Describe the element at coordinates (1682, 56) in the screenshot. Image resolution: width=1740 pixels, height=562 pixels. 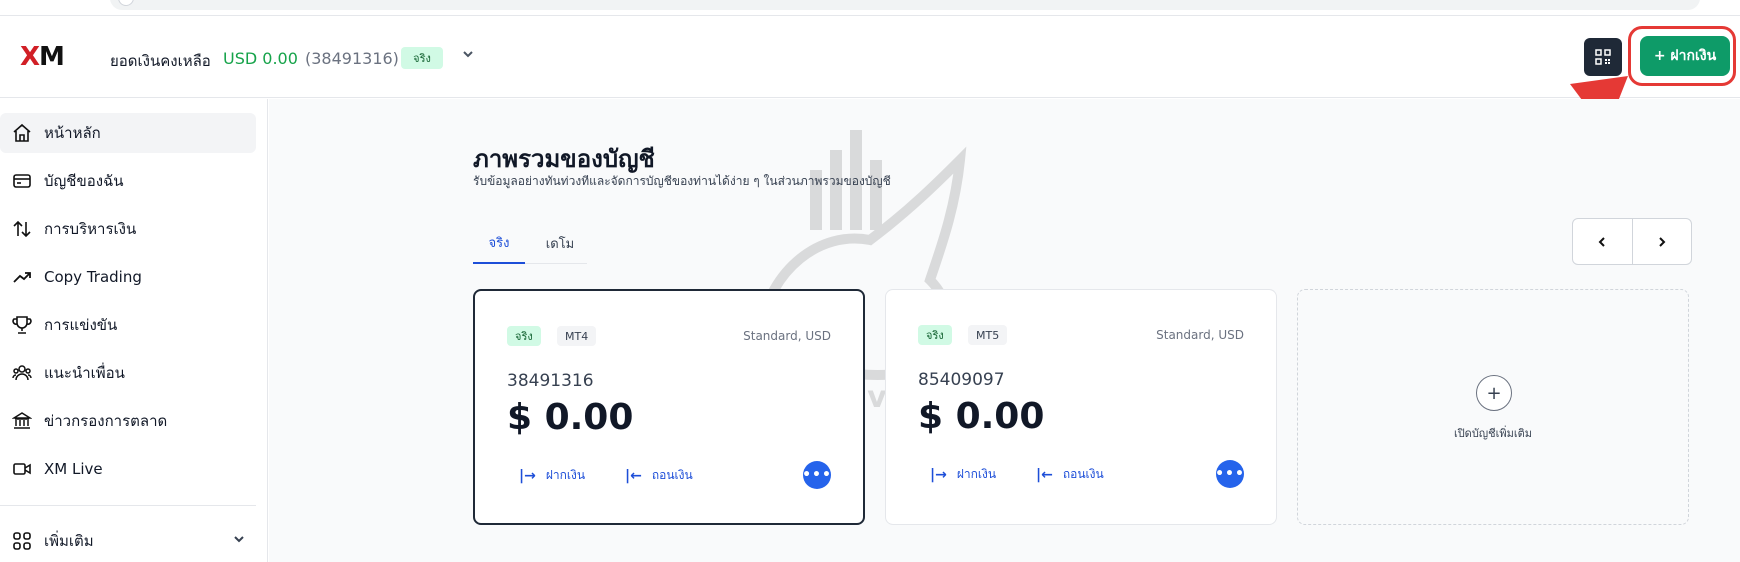
I see `deposit-highlight-annotation` at that location.